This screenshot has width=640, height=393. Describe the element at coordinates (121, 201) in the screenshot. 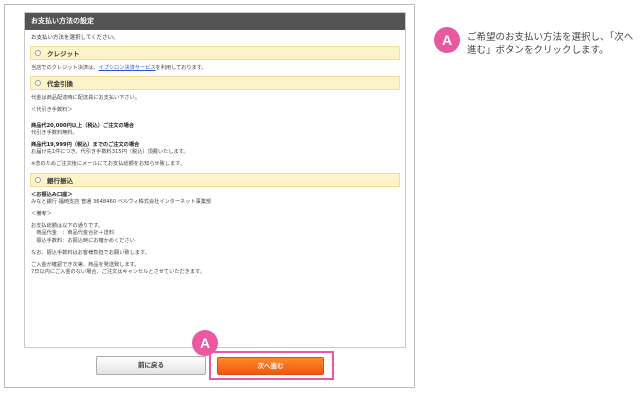

I see `bank-line: みなと銀行 福崎支店 普通 3648460 ベルヴィ株式会社インターネット事業部` at that location.